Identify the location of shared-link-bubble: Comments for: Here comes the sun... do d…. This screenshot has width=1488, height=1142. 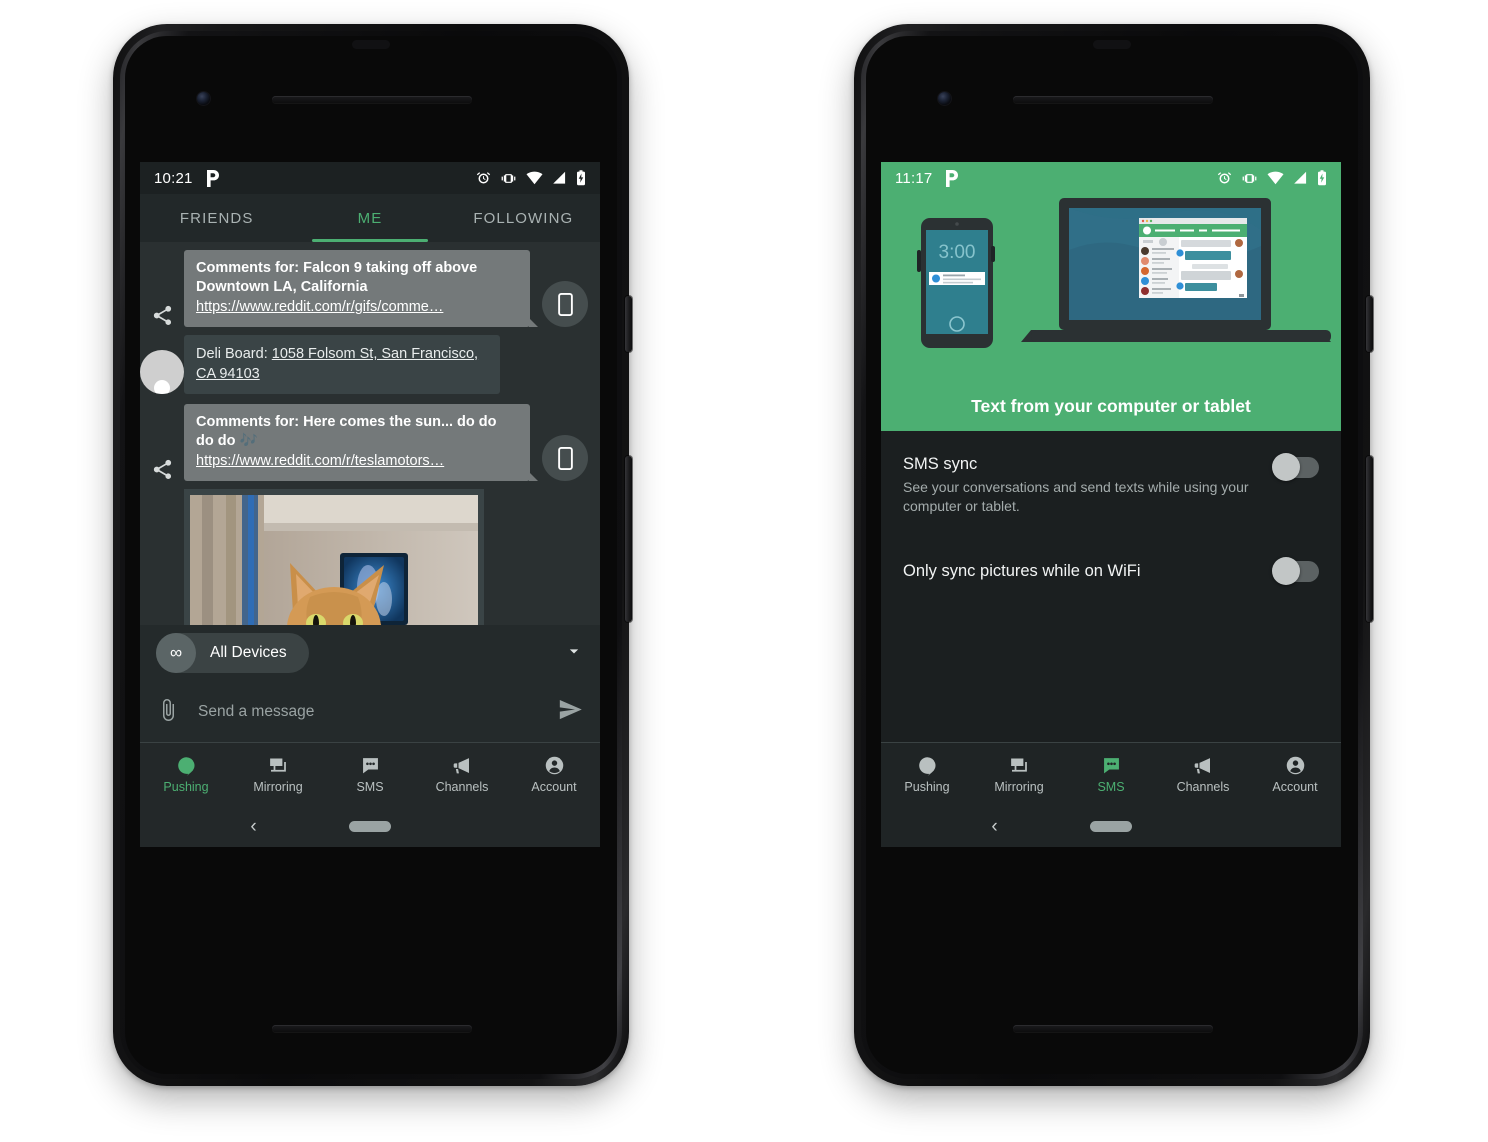
(361, 442).